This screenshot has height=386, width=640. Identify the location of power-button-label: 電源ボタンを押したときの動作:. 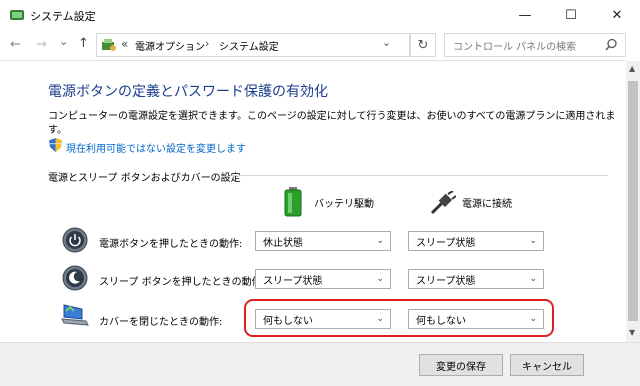
(171, 244).